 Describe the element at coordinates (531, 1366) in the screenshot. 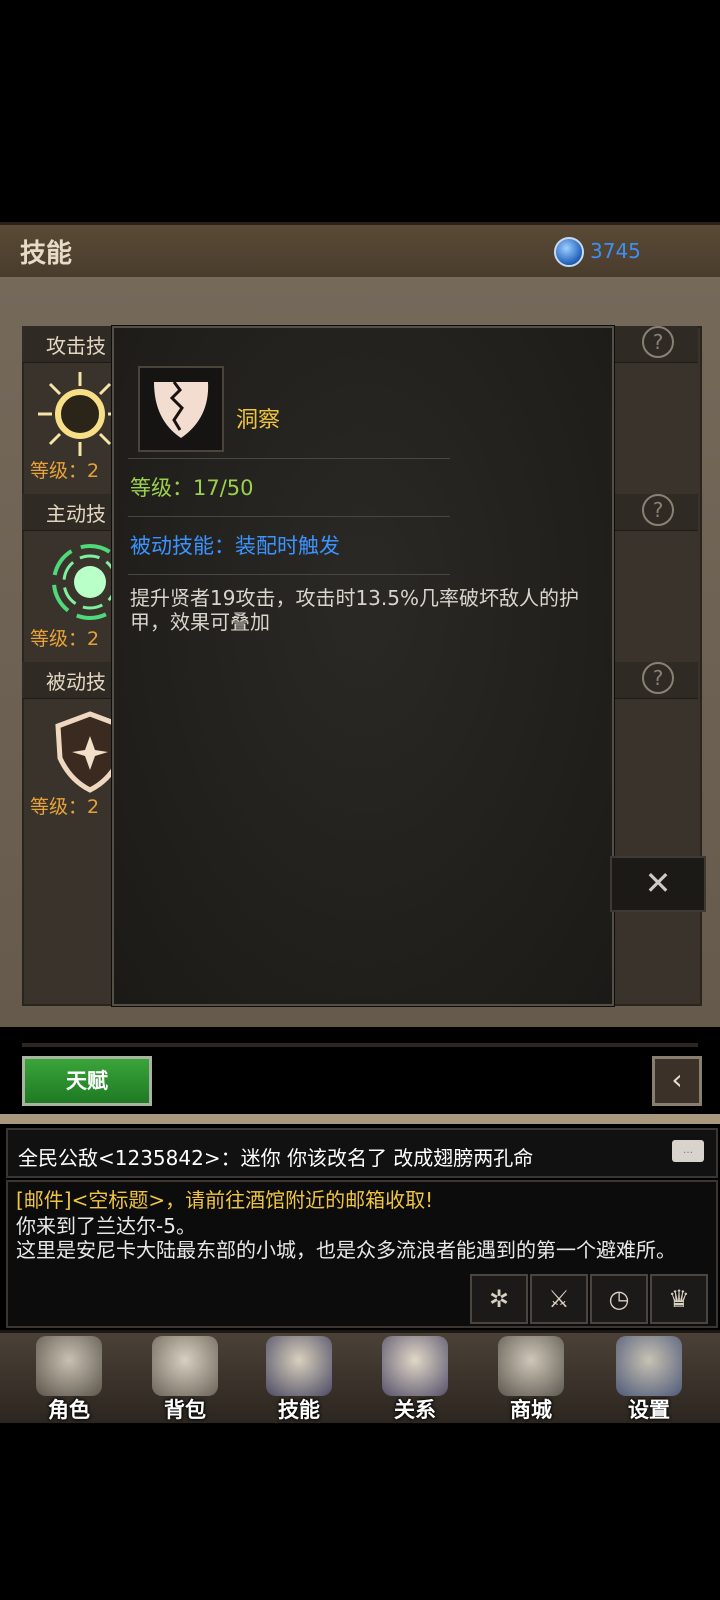

I see `treasure-chest-icon` at that location.